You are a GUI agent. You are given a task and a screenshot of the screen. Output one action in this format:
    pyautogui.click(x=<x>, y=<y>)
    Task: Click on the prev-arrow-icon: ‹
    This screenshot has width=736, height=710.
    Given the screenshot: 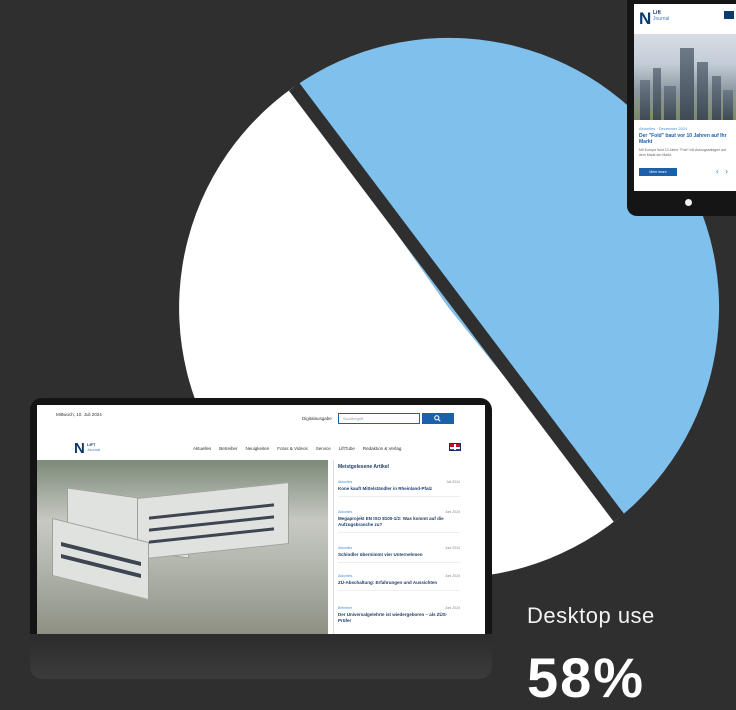 What is the action you would take?
    pyautogui.click(x=717, y=171)
    